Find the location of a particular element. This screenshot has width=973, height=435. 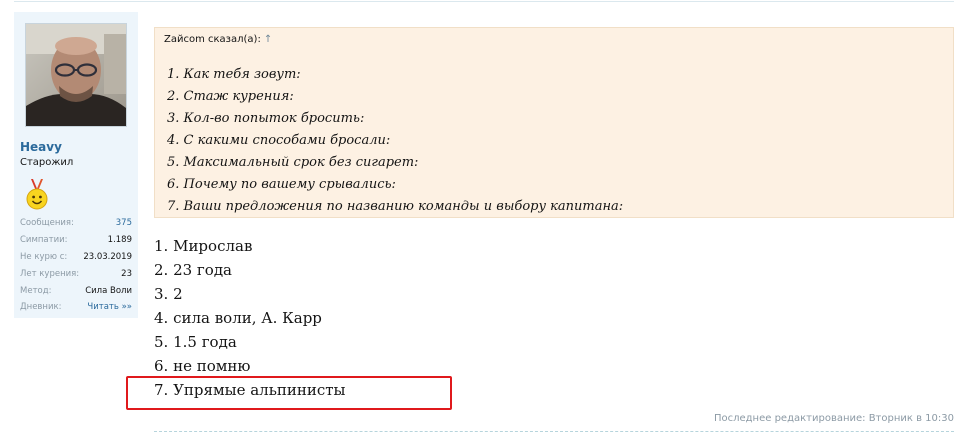

stat-row-smoking-years: Лет курения: 23 is located at coordinates (76, 273).